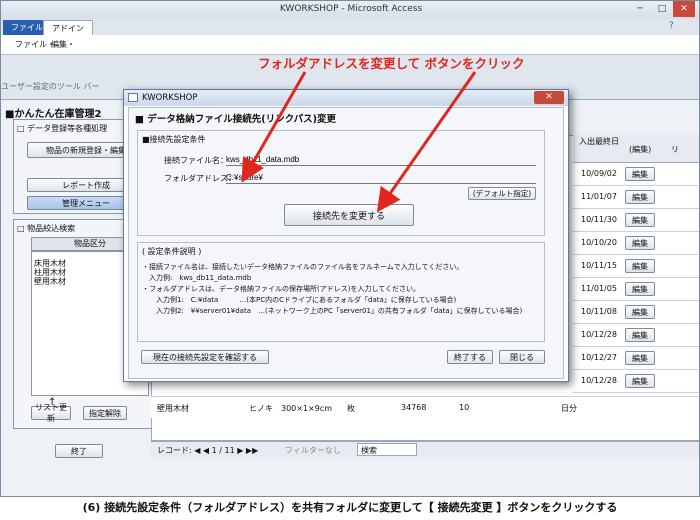 This screenshot has width=700, height=520. Describe the element at coordinates (359, 142) in the screenshot. I see `annotation-arrows` at that location.